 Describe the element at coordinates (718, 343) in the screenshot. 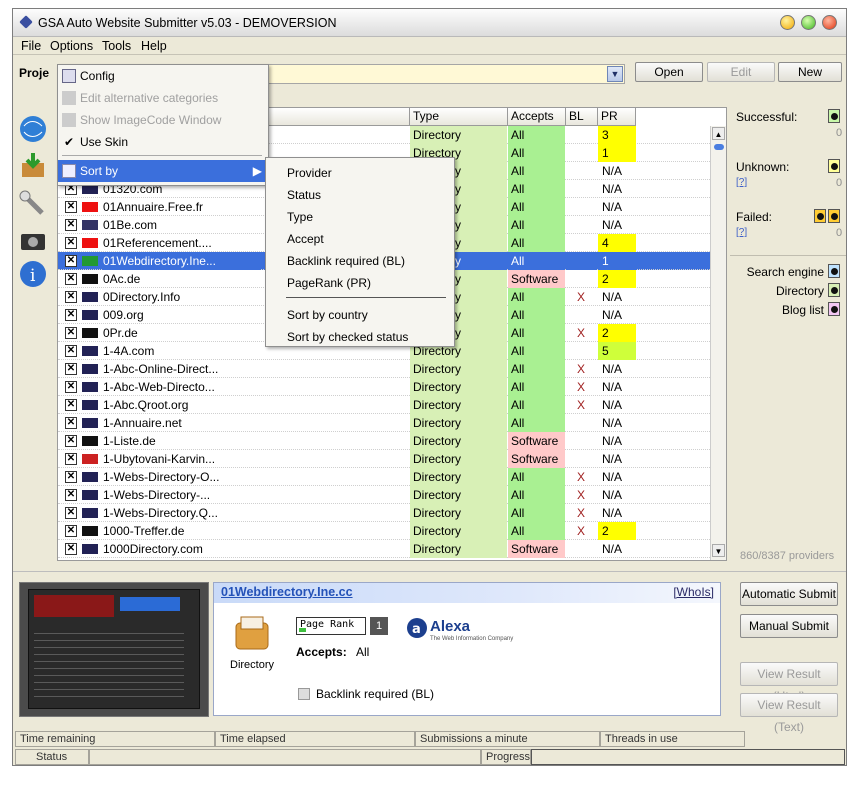

I see `grid-scrollbar: ▲ ▼` at that location.